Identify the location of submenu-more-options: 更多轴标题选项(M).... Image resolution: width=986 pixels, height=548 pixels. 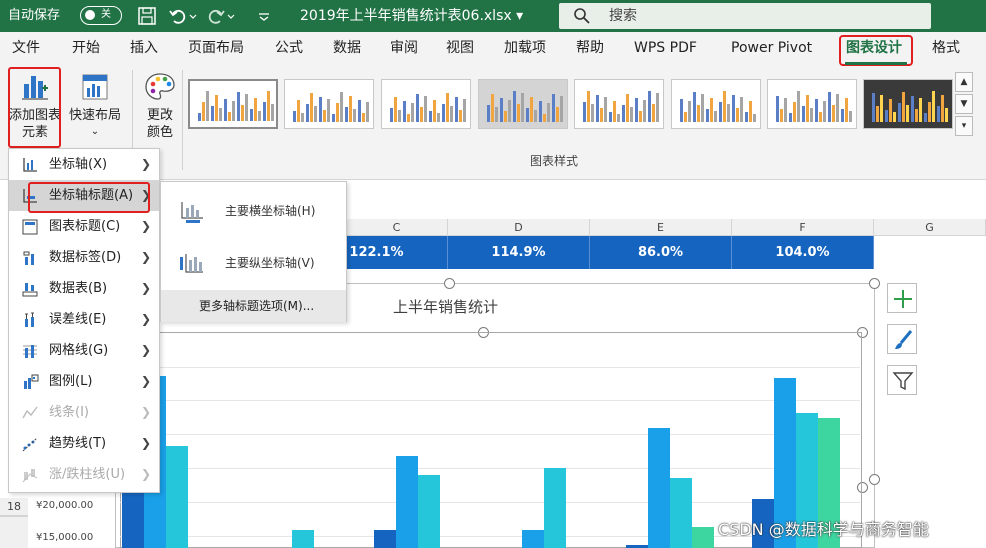
(253, 306).